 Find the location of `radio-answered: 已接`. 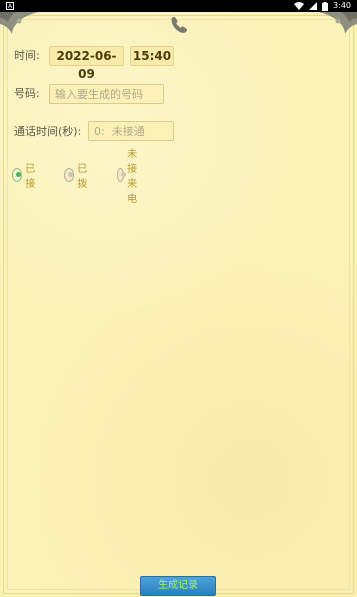

radio-answered: 已接 is located at coordinates (25, 177).